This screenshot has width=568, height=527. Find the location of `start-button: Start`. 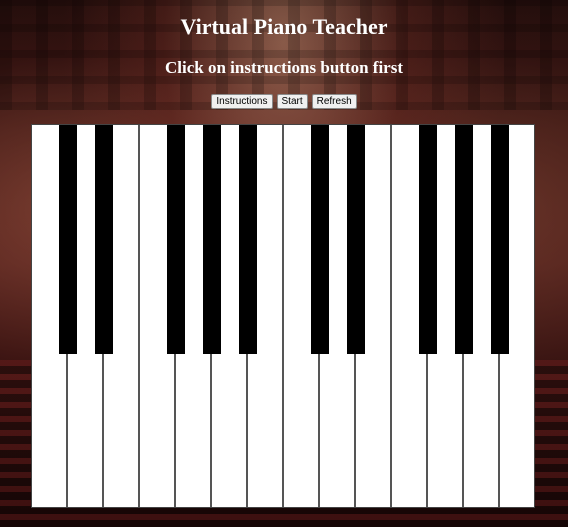

start-button: Start is located at coordinates (292, 101).